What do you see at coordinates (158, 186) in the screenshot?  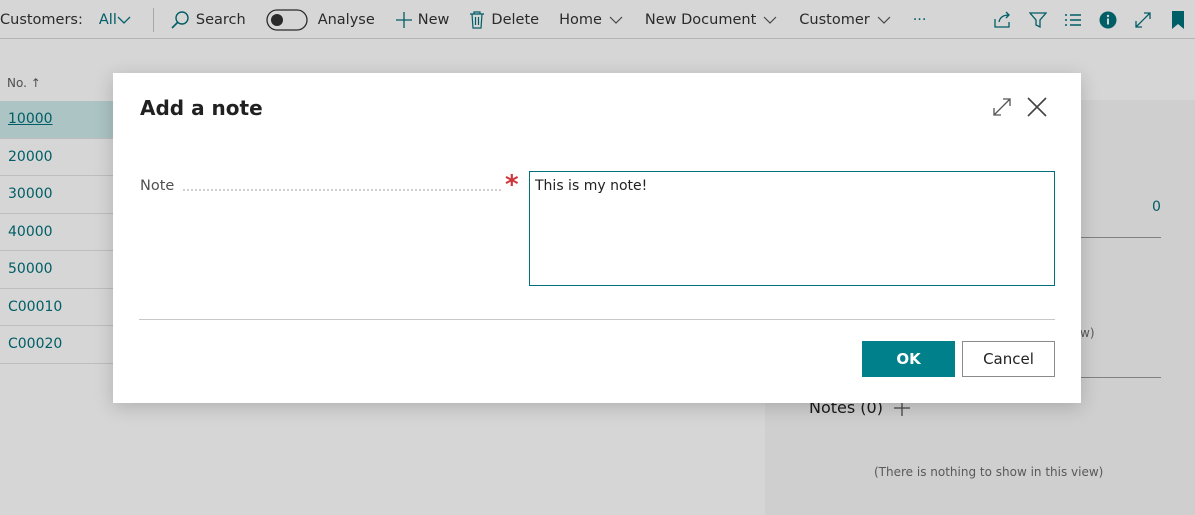 I see `note-field-label: Note` at bounding box center [158, 186].